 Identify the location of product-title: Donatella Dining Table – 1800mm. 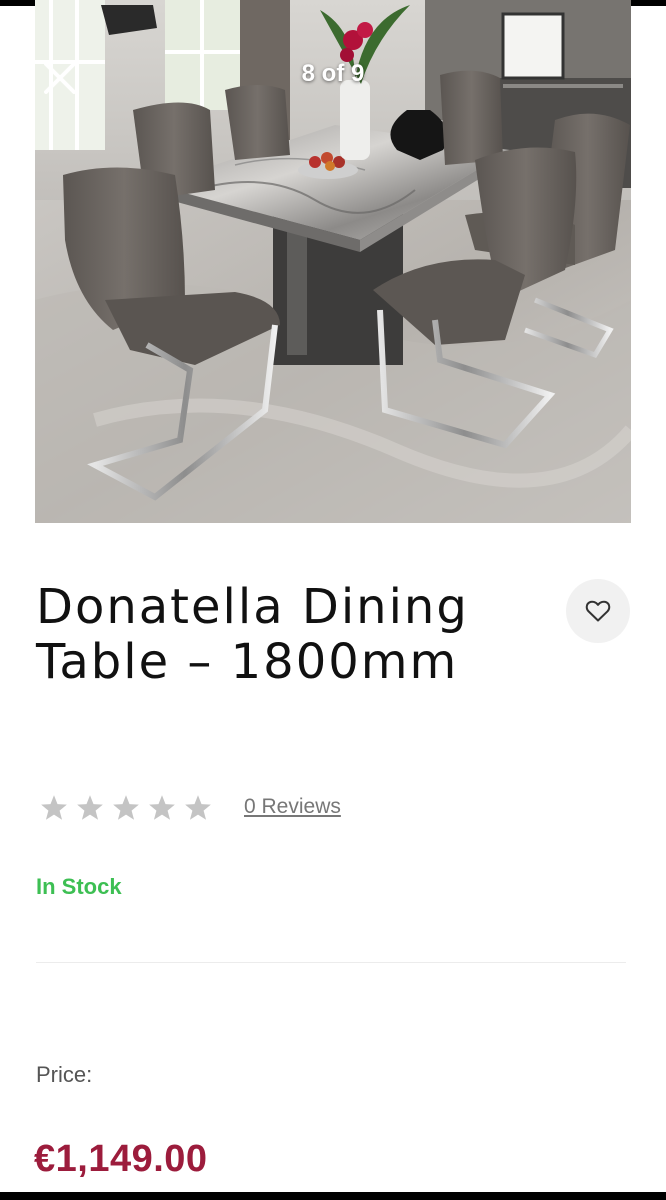
(252, 634).